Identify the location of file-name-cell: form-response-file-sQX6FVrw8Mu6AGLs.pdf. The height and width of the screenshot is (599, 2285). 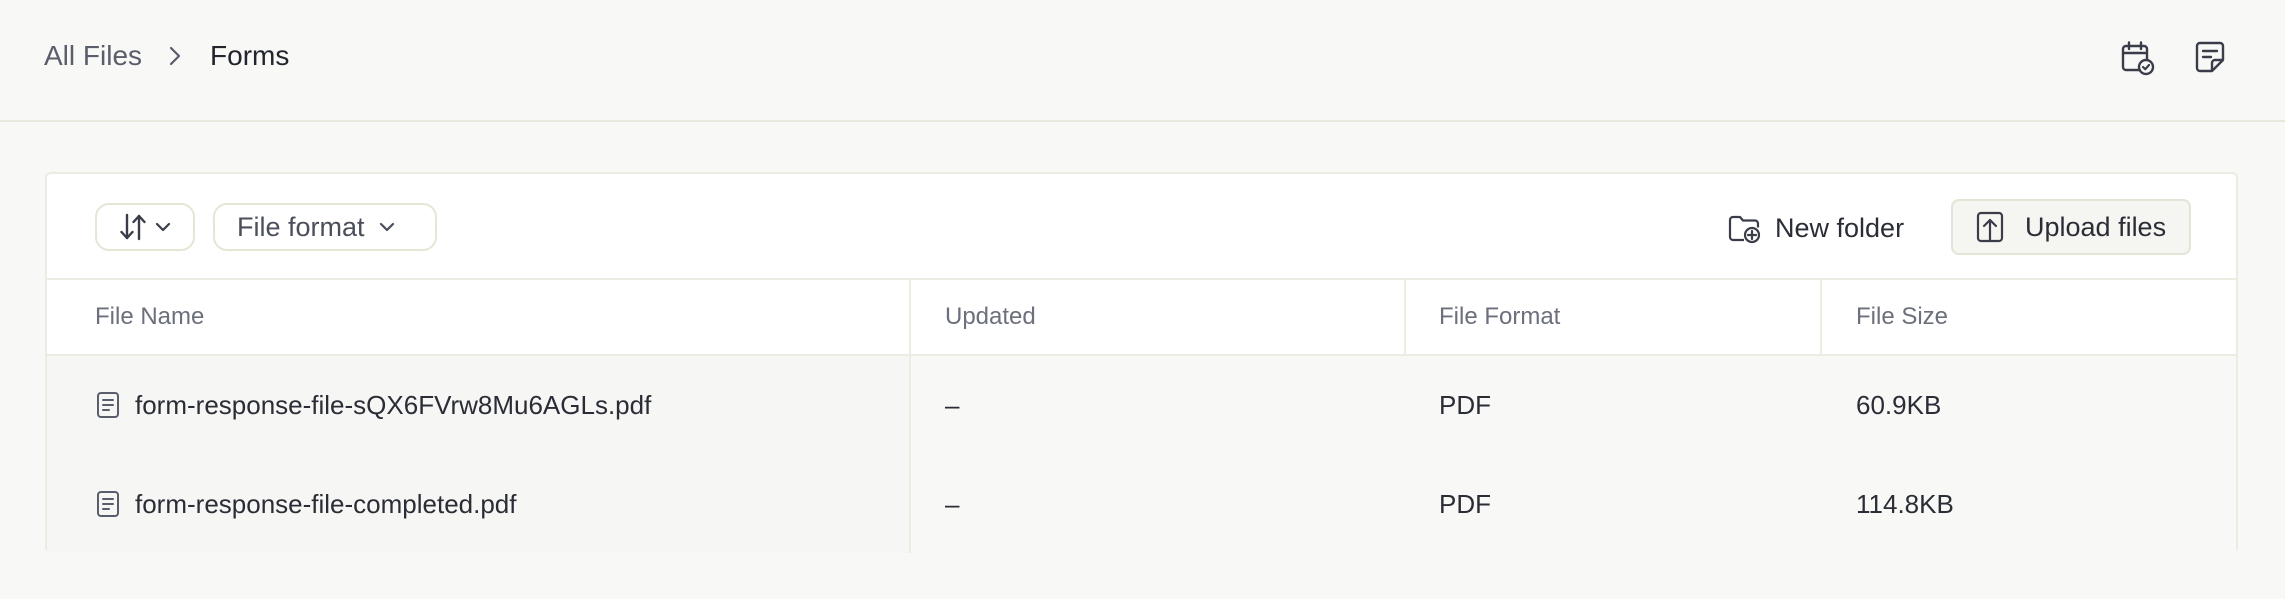
(373, 405).